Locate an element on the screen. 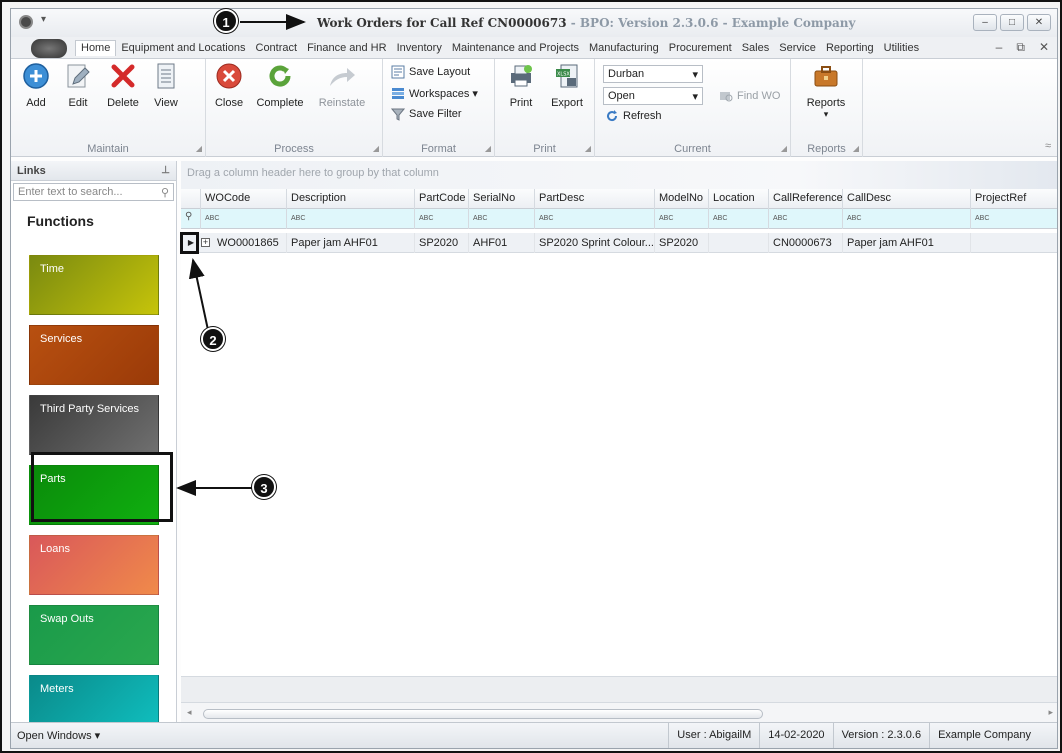 The width and height of the screenshot is (1062, 753). column-header-projectref: ProjectRef is located at coordinates (1014, 199).